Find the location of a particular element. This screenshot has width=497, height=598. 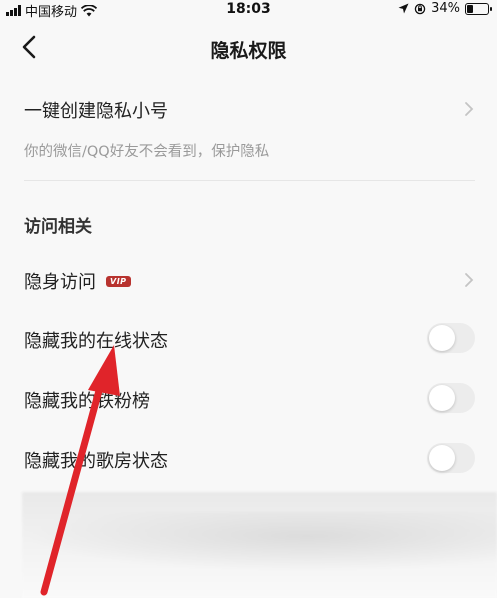

stealth-visit-row: 隐身访问 VIP is located at coordinates (249, 281).